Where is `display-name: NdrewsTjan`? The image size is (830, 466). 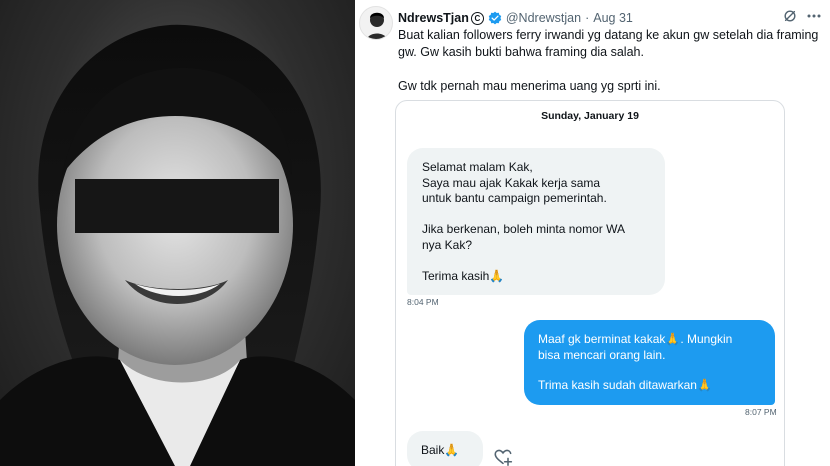
display-name: NdrewsTjan is located at coordinates (433, 18).